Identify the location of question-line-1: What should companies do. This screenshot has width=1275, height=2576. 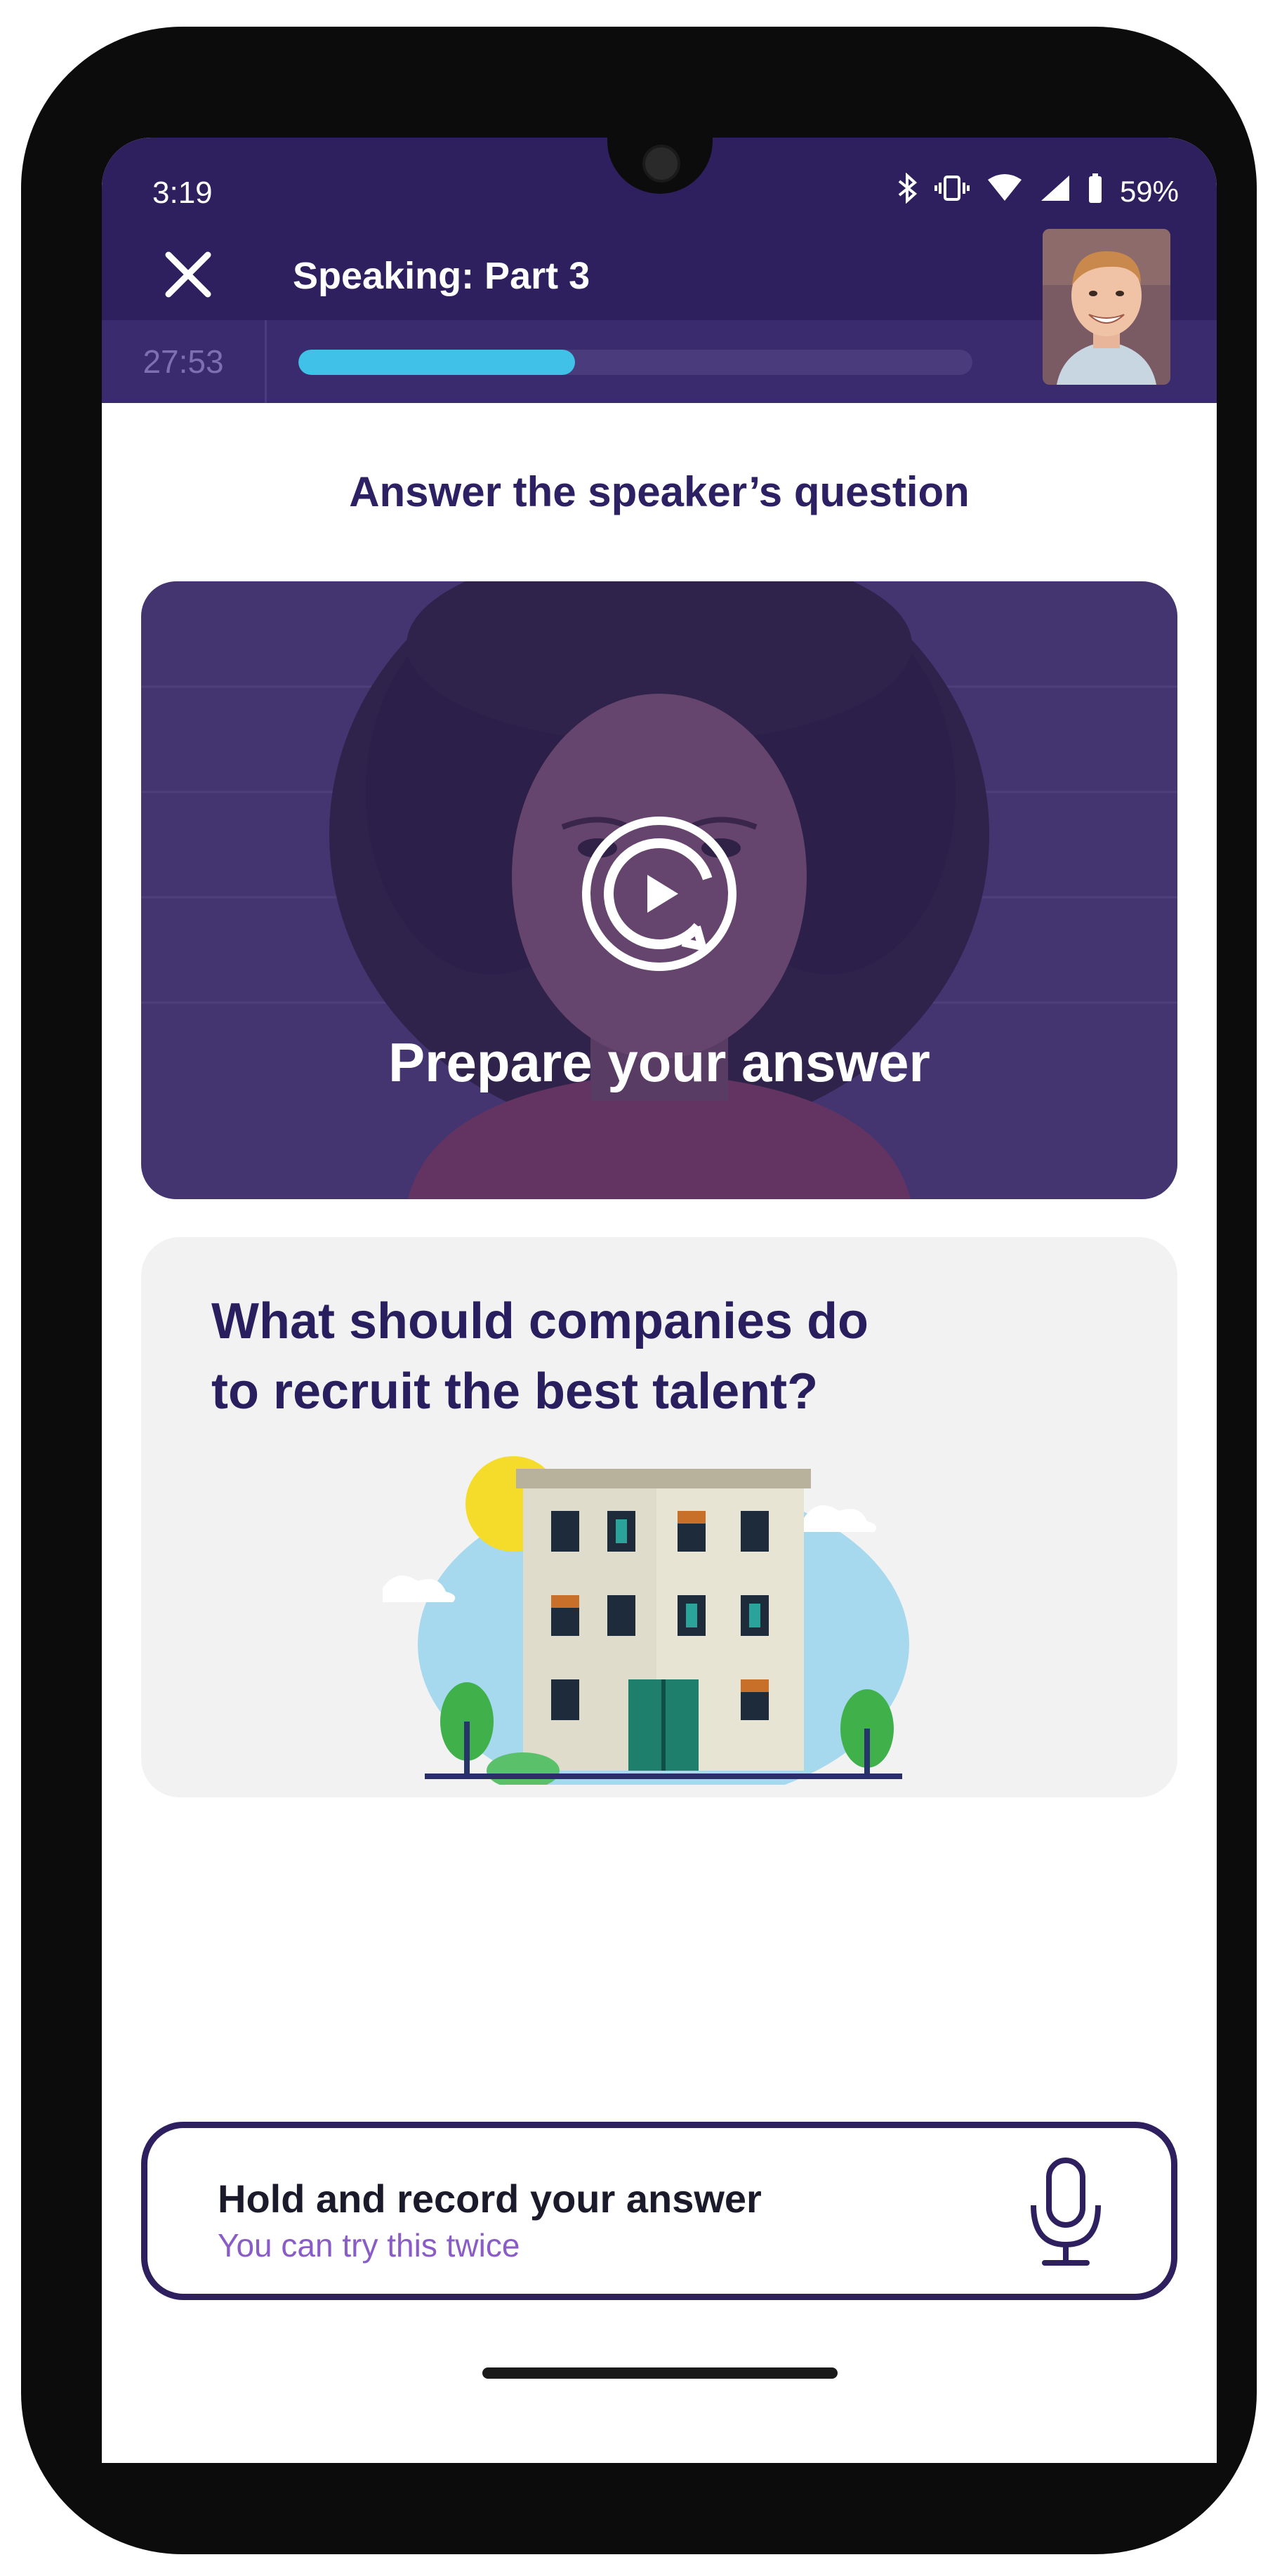
(540, 1321).